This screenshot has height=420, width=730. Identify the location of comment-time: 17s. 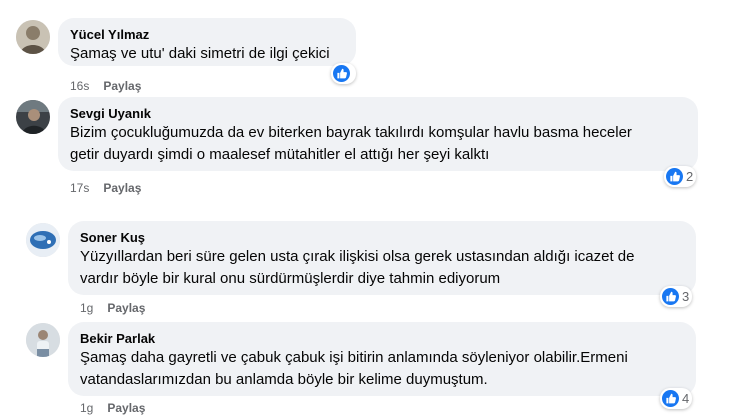
(79, 188).